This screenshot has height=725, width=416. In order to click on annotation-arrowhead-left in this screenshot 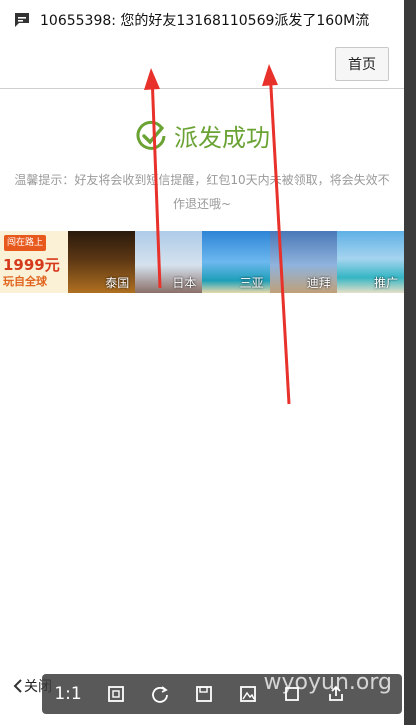, I will do `click(152, 79)`.